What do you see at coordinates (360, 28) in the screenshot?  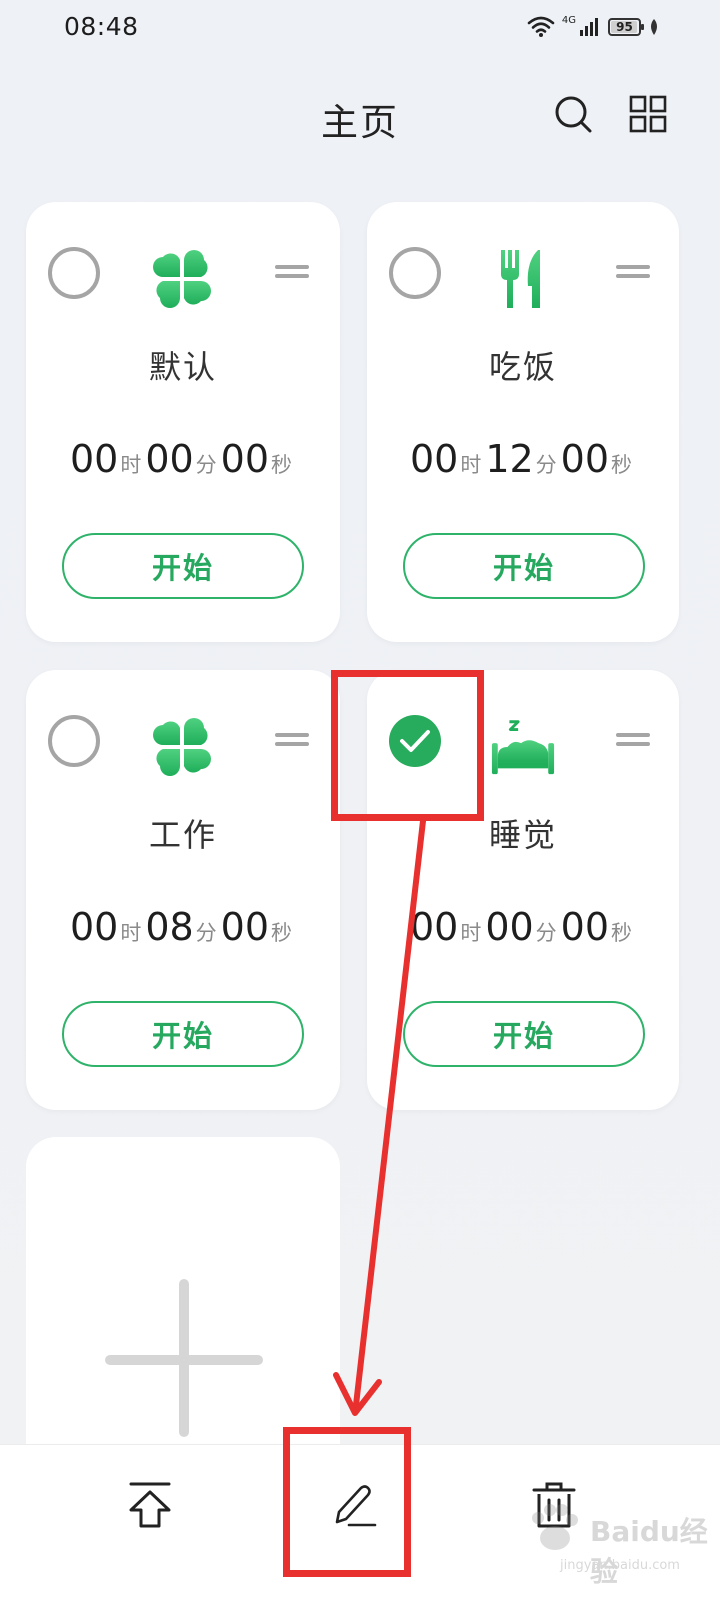 I see `status-bar: 08:48 4G 95` at bounding box center [360, 28].